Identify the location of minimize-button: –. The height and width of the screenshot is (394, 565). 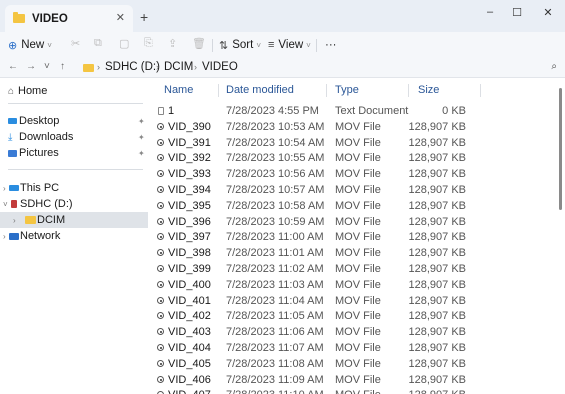
(490, 12).